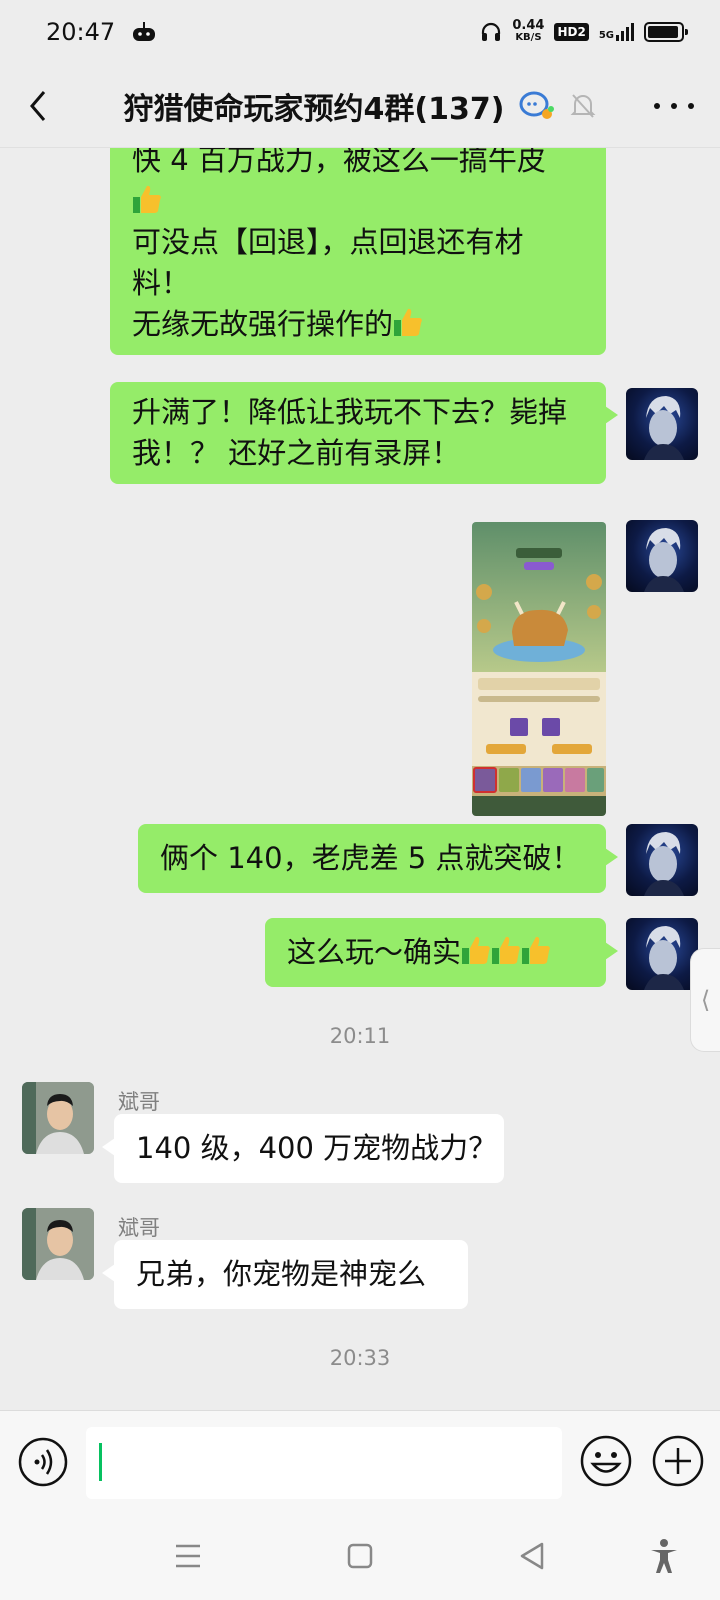  Describe the element at coordinates (314, 109) in the screenshot. I see `chat-title: 狩猎使命玩家预约4群(137)` at that location.